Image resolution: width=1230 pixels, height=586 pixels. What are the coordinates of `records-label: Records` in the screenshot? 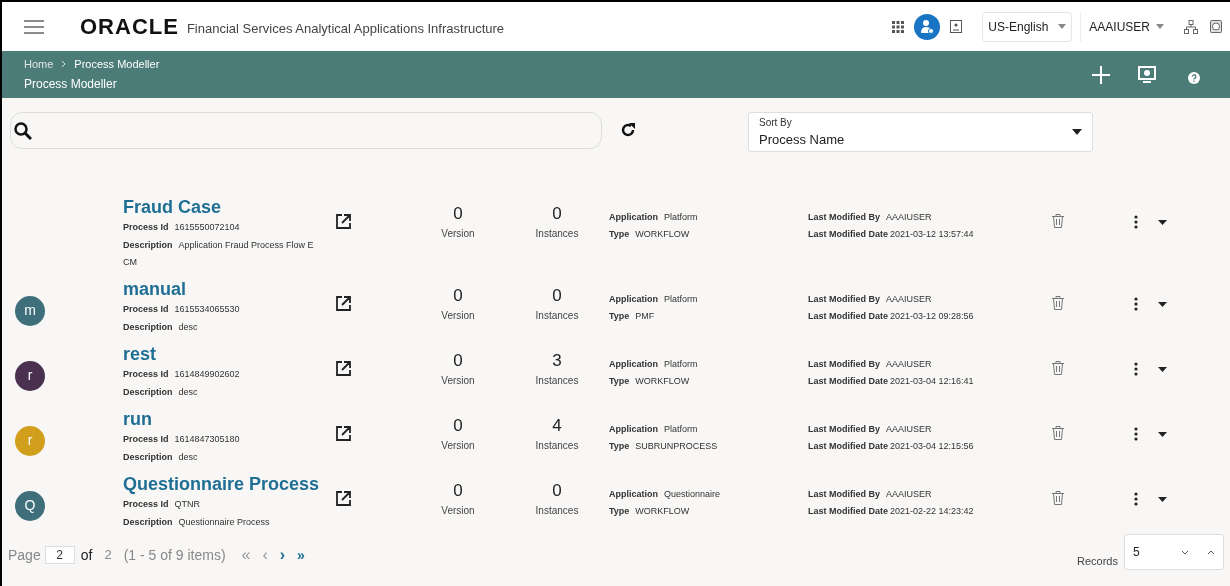 It's located at (1097, 561).